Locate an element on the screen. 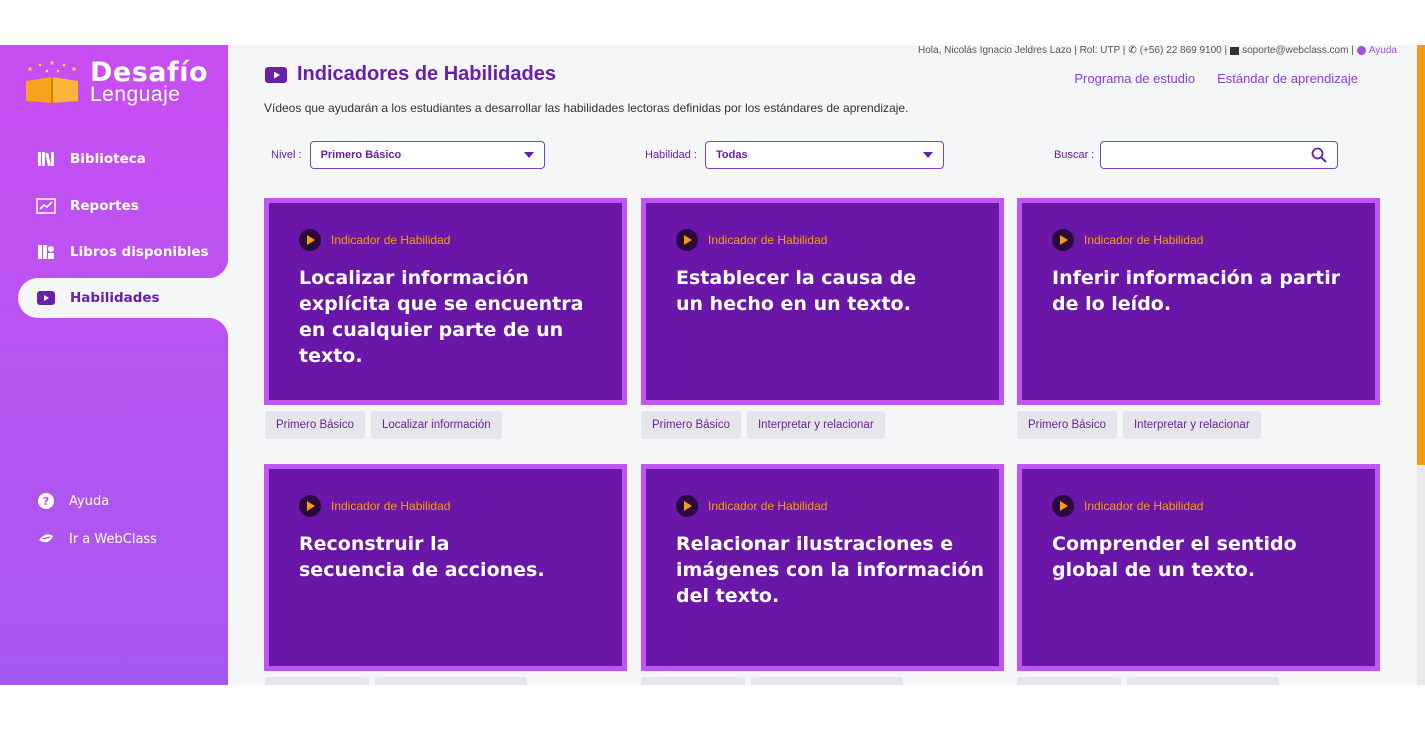 The height and width of the screenshot is (734, 1425). chevron-down-icon is located at coordinates (927, 155).